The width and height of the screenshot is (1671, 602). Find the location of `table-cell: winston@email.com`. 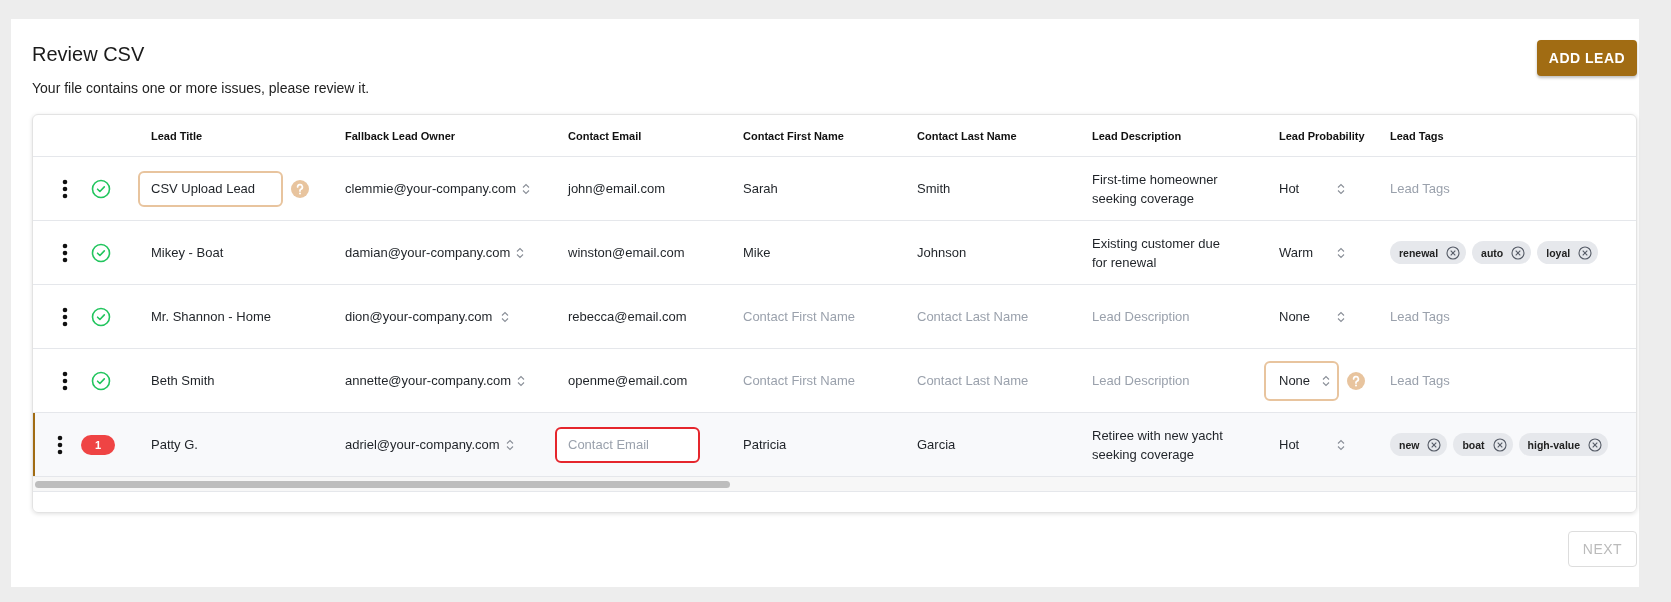

table-cell: winston@email.com is located at coordinates (626, 252).